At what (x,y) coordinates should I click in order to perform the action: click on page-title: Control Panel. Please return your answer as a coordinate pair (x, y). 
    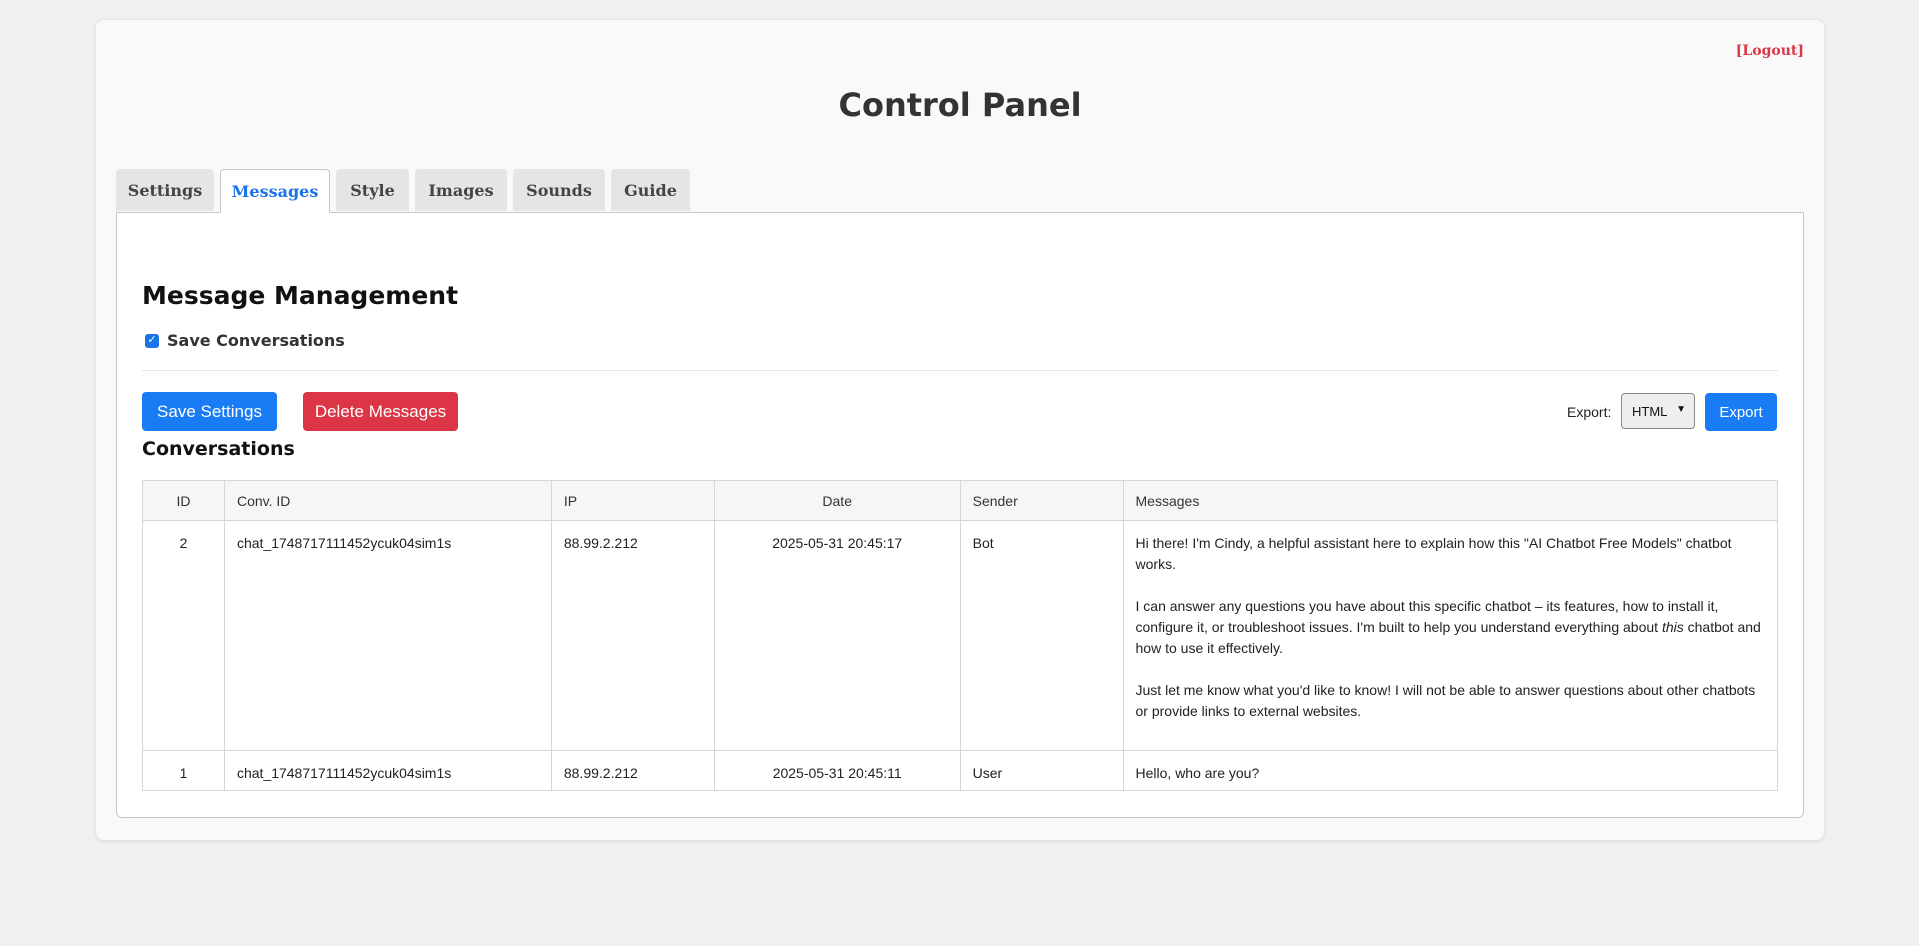
    Looking at the image, I should click on (960, 105).